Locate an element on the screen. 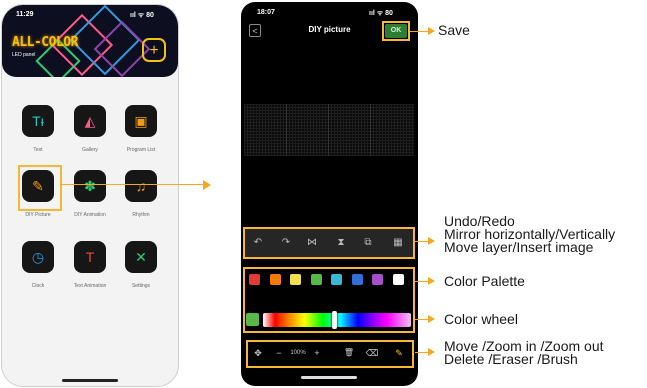  app-tile-clock: ◷ is located at coordinates (38, 257).